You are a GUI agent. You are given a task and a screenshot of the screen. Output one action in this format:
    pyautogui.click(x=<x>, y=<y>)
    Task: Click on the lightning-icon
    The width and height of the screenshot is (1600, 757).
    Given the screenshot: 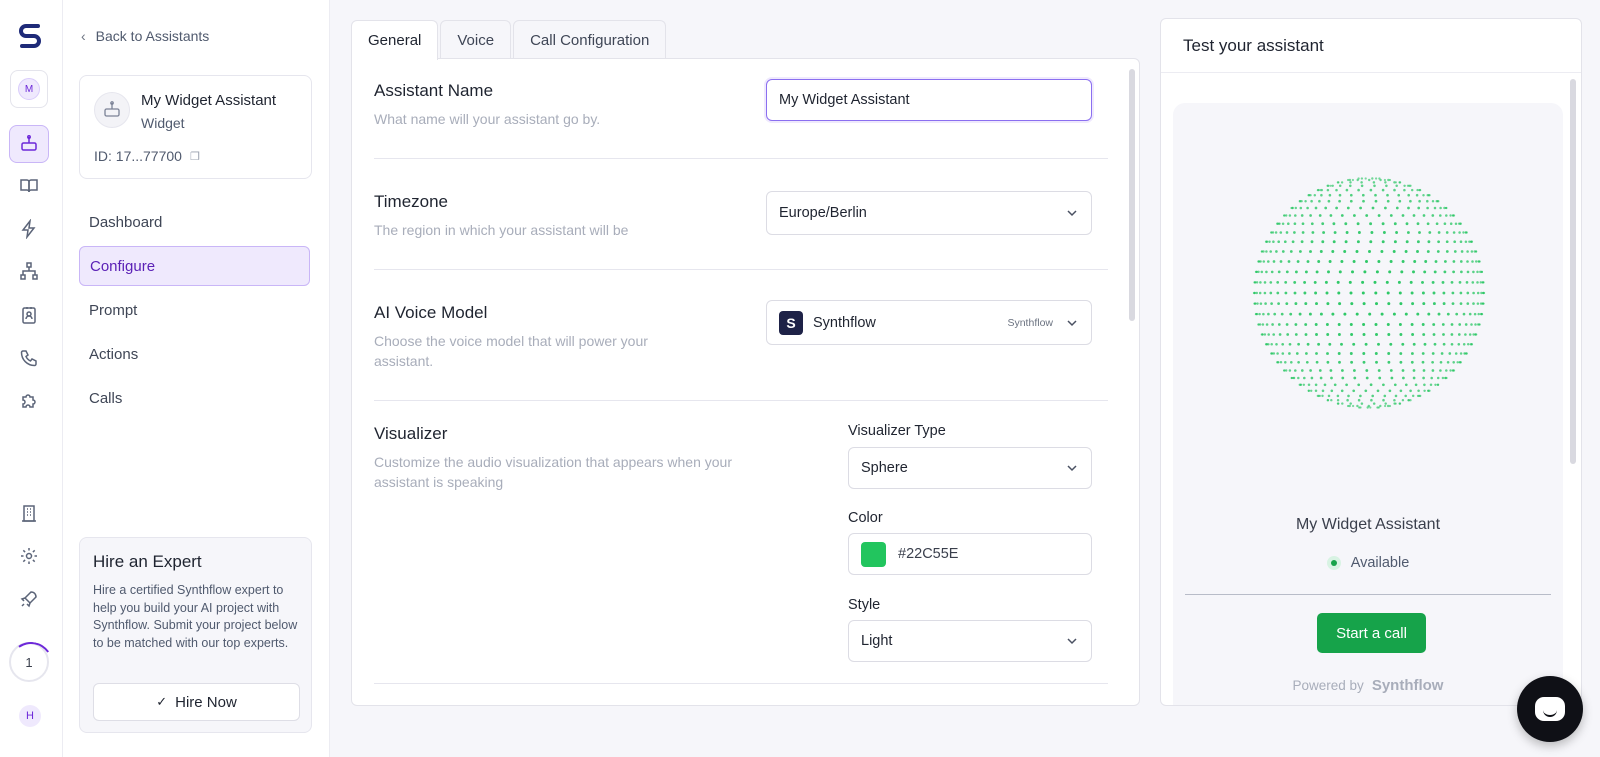 What is the action you would take?
    pyautogui.click(x=29, y=229)
    